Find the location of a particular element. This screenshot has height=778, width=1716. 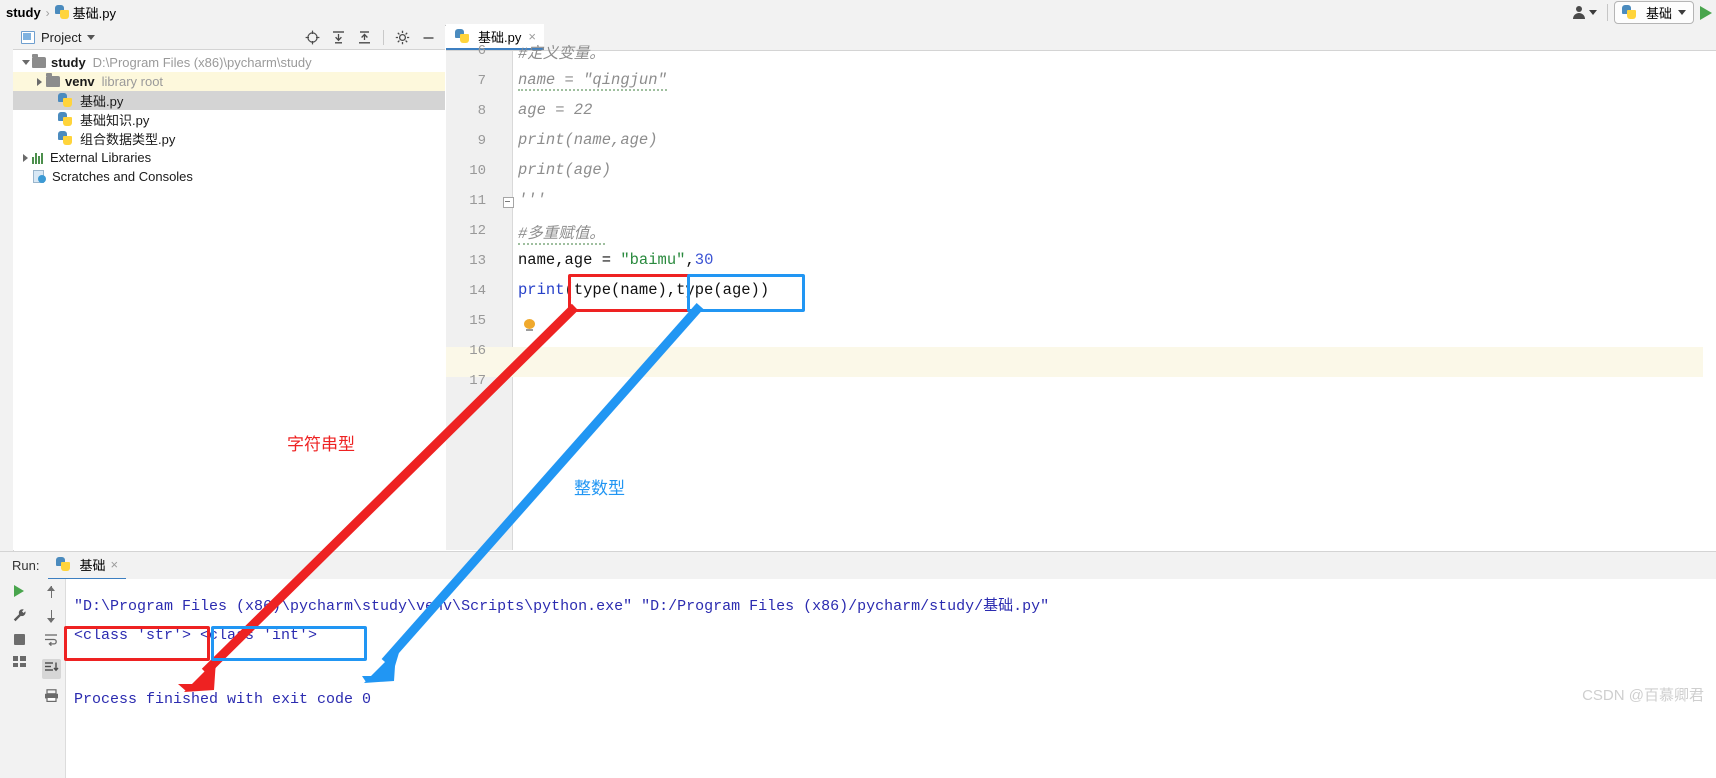

blue-highlight-box-code is located at coordinates (746, 293).